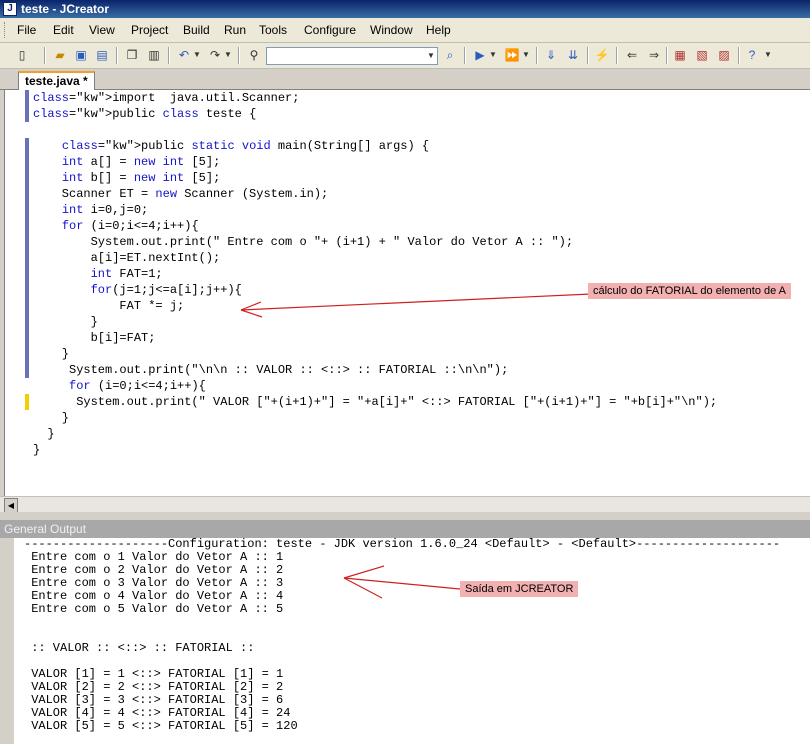 The width and height of the screenshot is (810, 744). Describe the element at coordinates (166, 98) in the screenshot. I see `code-line: class="kw">import java.util.Scanner;` at that location.